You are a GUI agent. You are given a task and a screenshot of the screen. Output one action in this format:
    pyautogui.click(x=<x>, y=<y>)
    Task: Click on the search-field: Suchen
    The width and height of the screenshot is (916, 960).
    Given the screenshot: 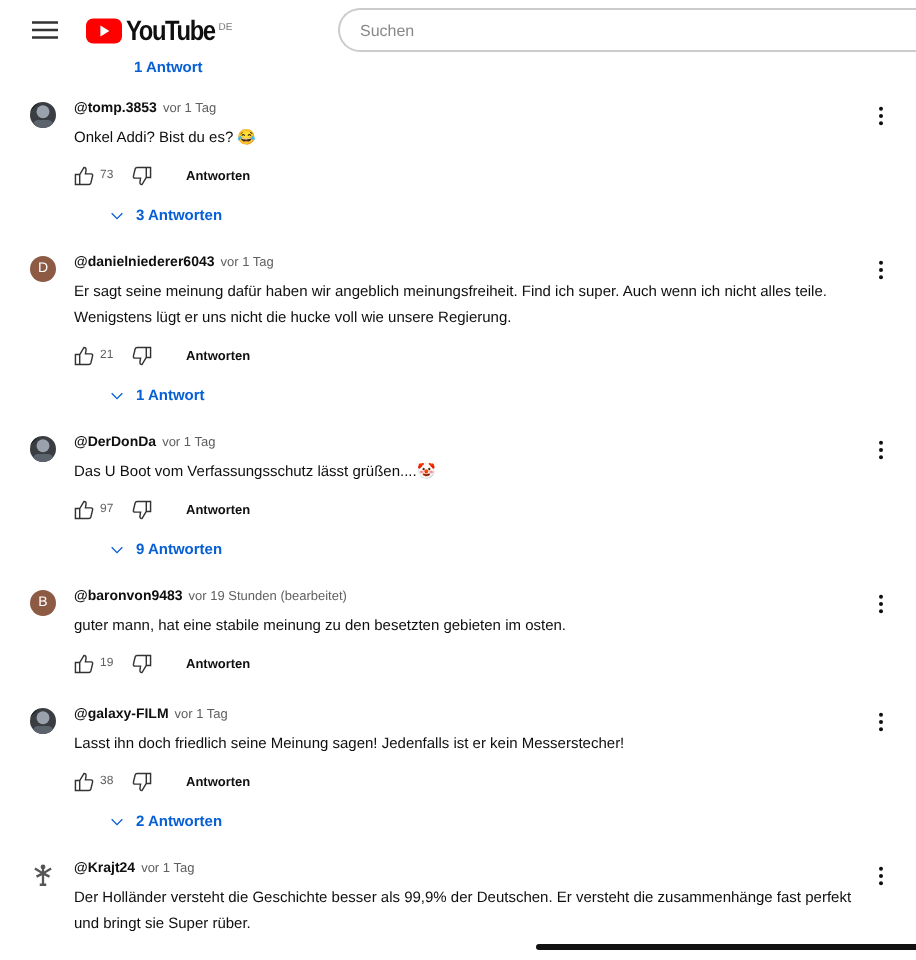 What is the action you would take?
    pyautogui.click(x=627, y=30)
    